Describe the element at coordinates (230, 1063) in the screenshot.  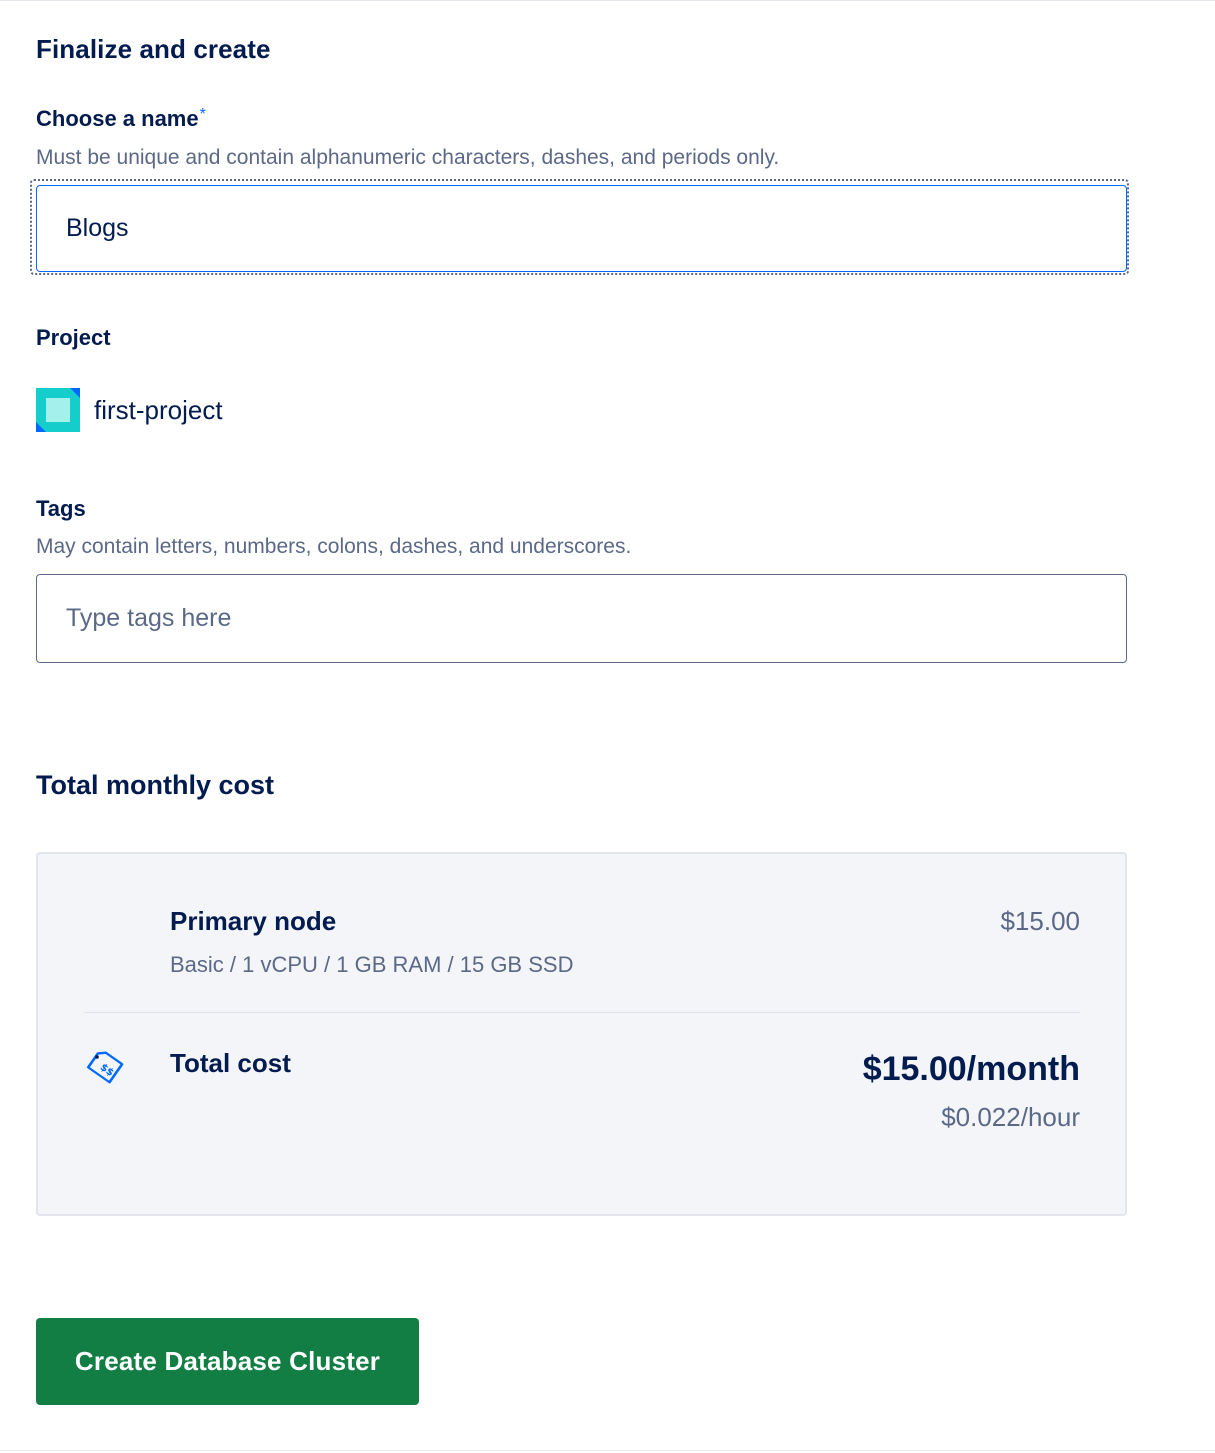
I see `total-cost-label: Total cost` at that location.